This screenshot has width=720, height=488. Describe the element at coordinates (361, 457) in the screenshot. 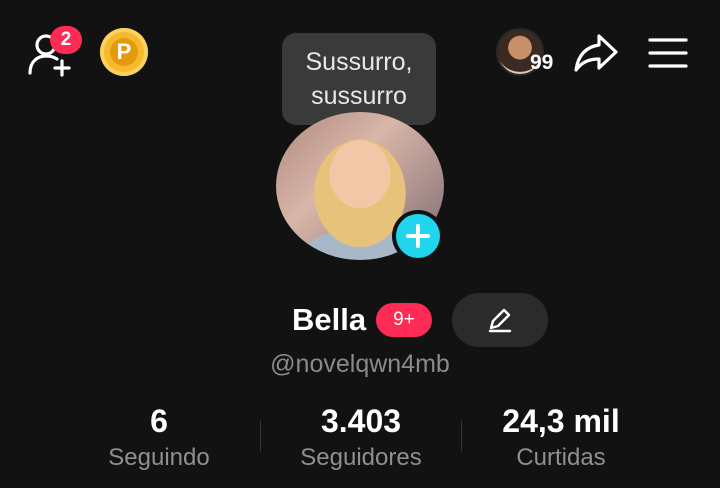

I see `followers-label: Seguidores` at that location.